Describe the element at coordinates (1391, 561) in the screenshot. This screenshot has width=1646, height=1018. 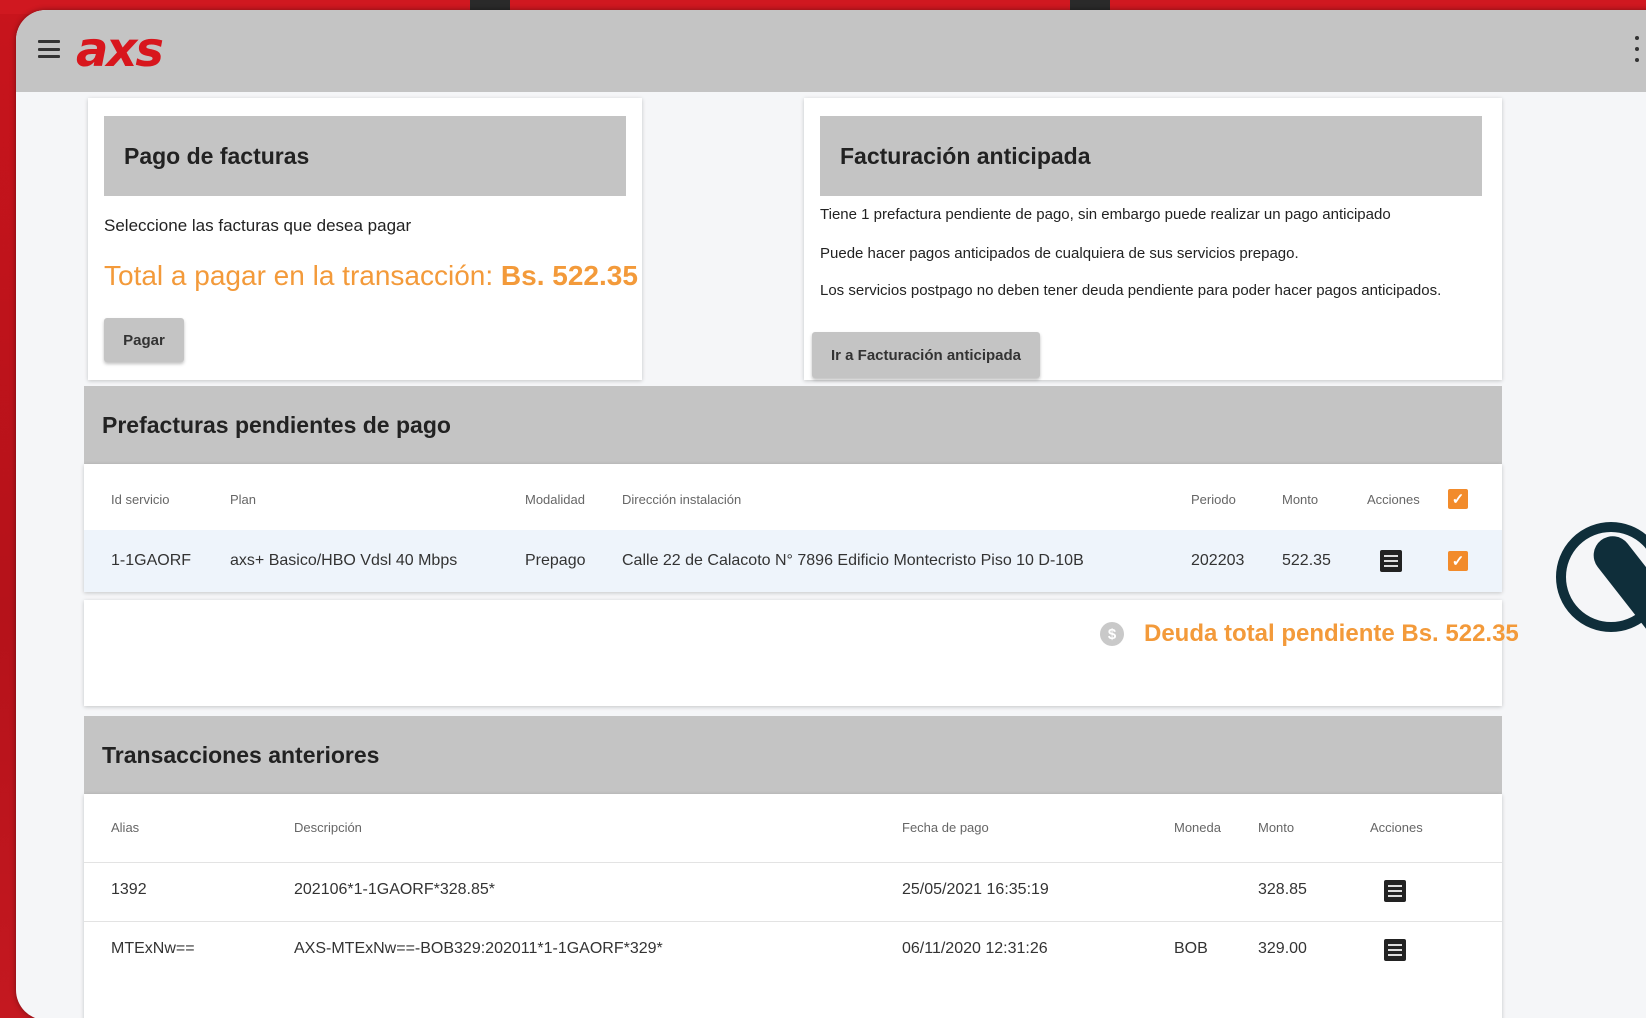
I see `invoice-document-icon` at that location.